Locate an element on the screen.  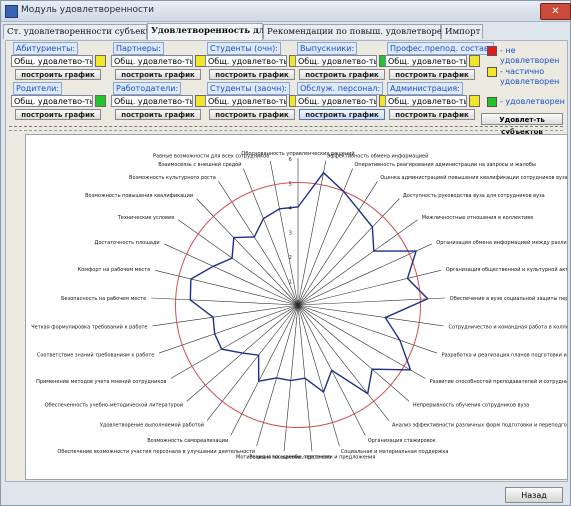
tab-lpr-satisfaction: Удовлетворенность для ЛПР is located at coordinates (221, 31).